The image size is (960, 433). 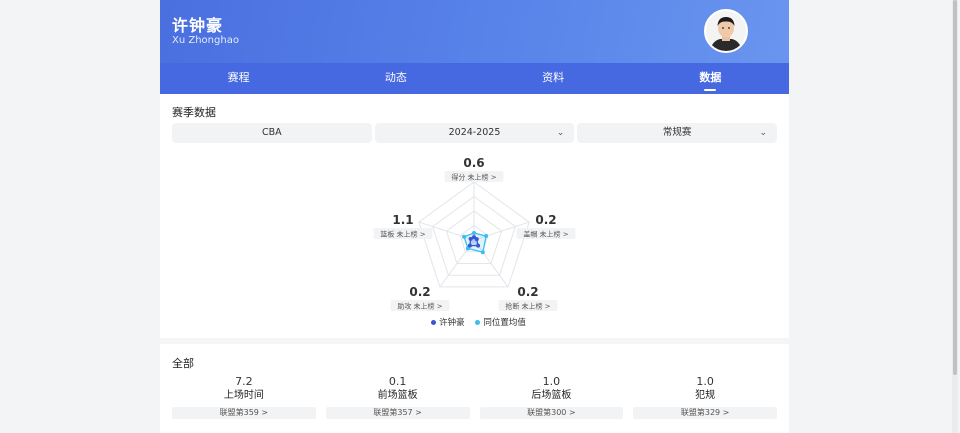 What do you see at coordinates (205, 40) in the screenshot?
I see `player-name-en: Xu Zhonghao` at bounding box center [205, 40].